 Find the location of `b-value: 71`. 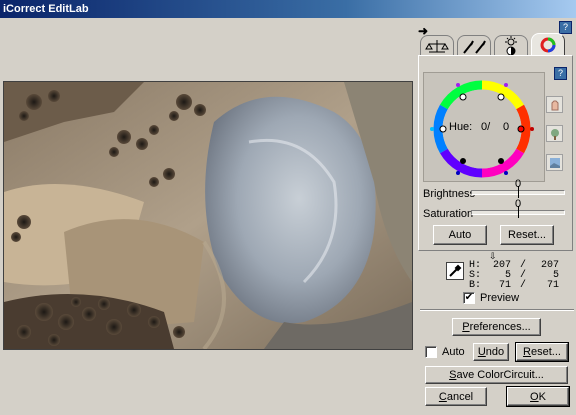

b-value: 71 is located at coordinates (505, 285).